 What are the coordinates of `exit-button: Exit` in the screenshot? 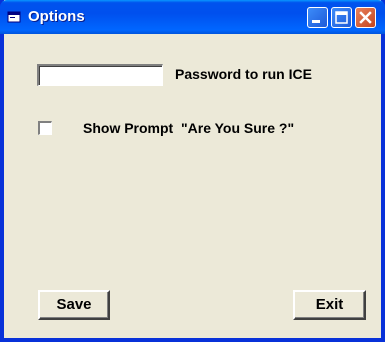 It's located at (329, 305).